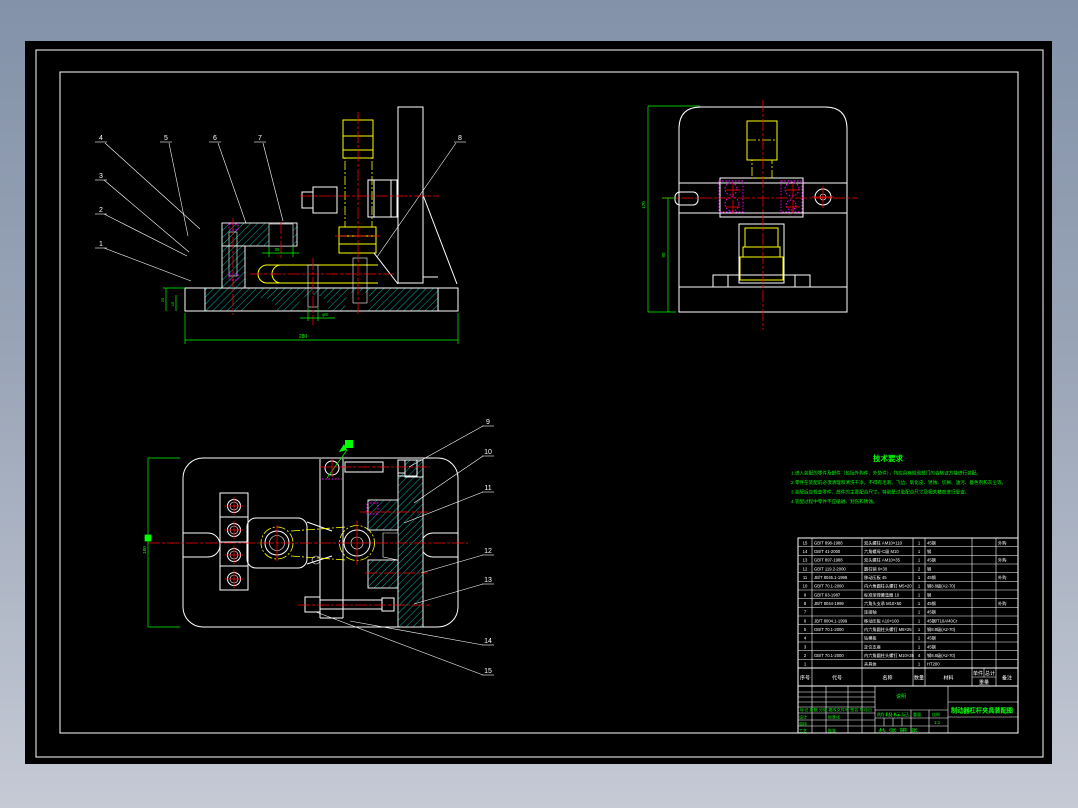  Describe the element at coordinates (881, 620) in the screenshot. I see `bom-cell: 移动压板 A10×100` at that location.